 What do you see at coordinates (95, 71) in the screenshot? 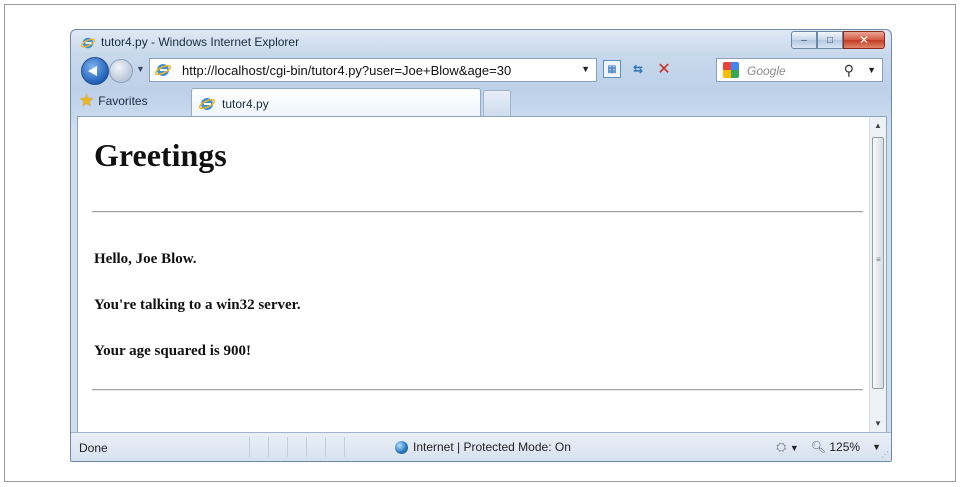
I see `back-button` at bounding box center [95, 71].